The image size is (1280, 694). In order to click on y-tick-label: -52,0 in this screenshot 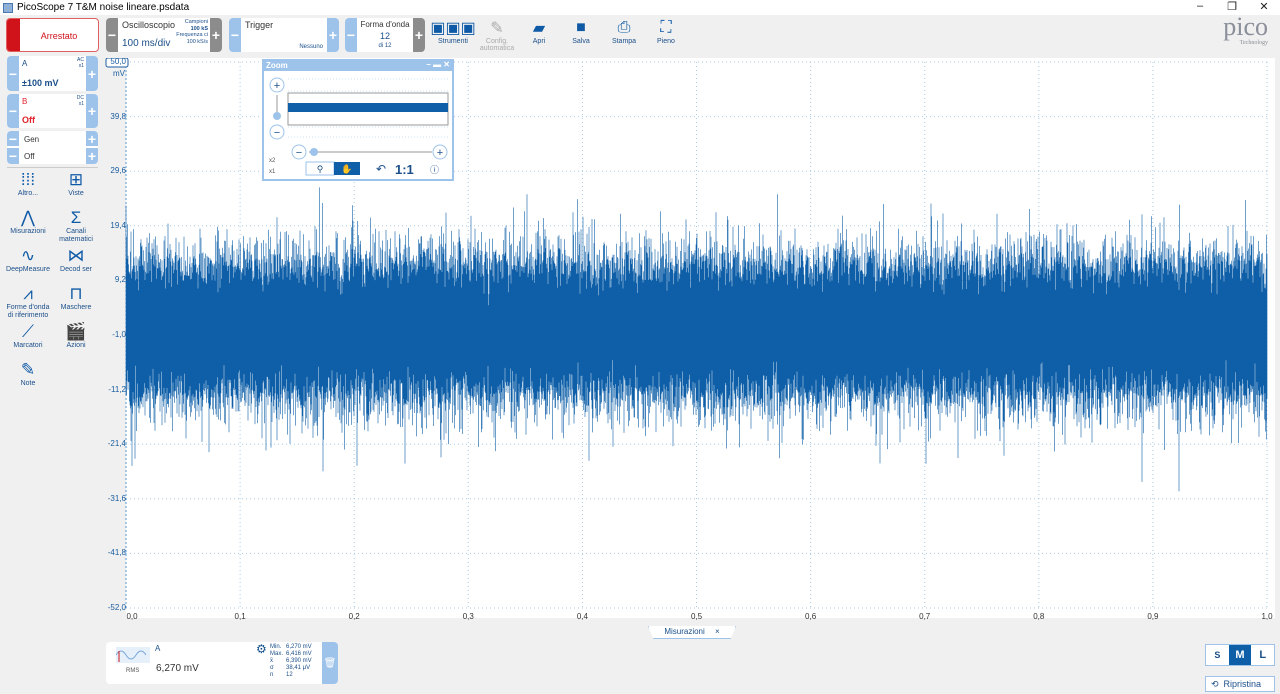, I will do `click(116, 607)`.